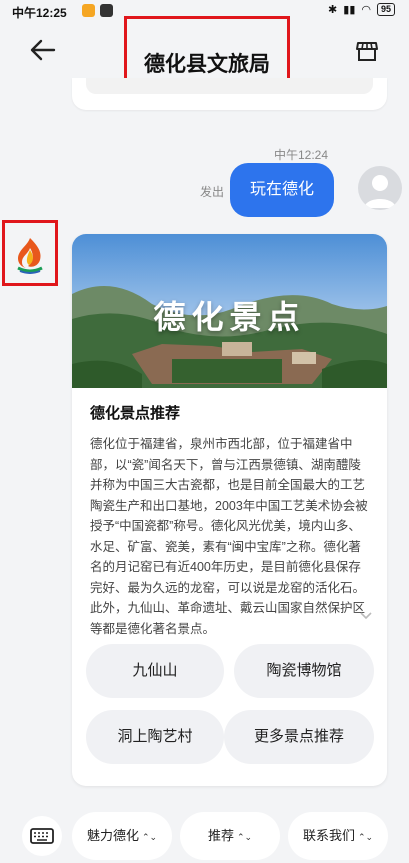  Describe the element at coordinates (299, 737) in the screenshot. I see `option-more-attractions: 更多景点推荐` at that location.